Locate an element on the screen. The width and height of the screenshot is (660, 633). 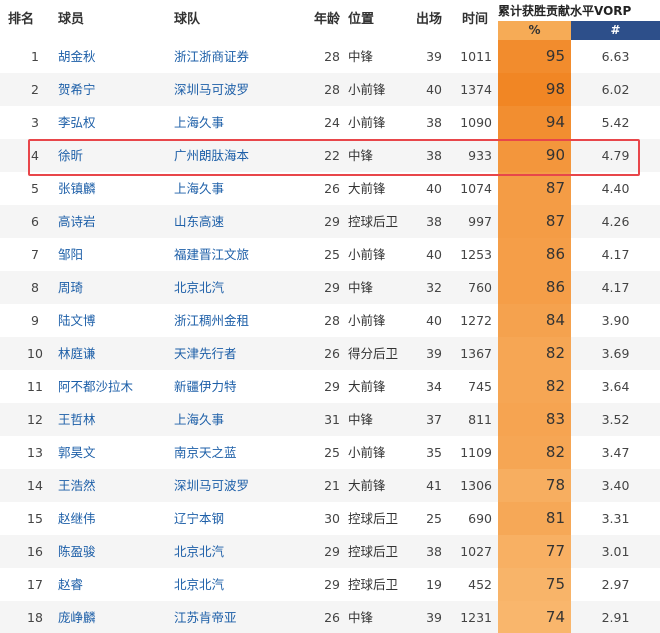
table-row: 5 张镇麟 上海久事 26 大前锋 40 1074 87 4.40 is located at coordinates (330, 188).